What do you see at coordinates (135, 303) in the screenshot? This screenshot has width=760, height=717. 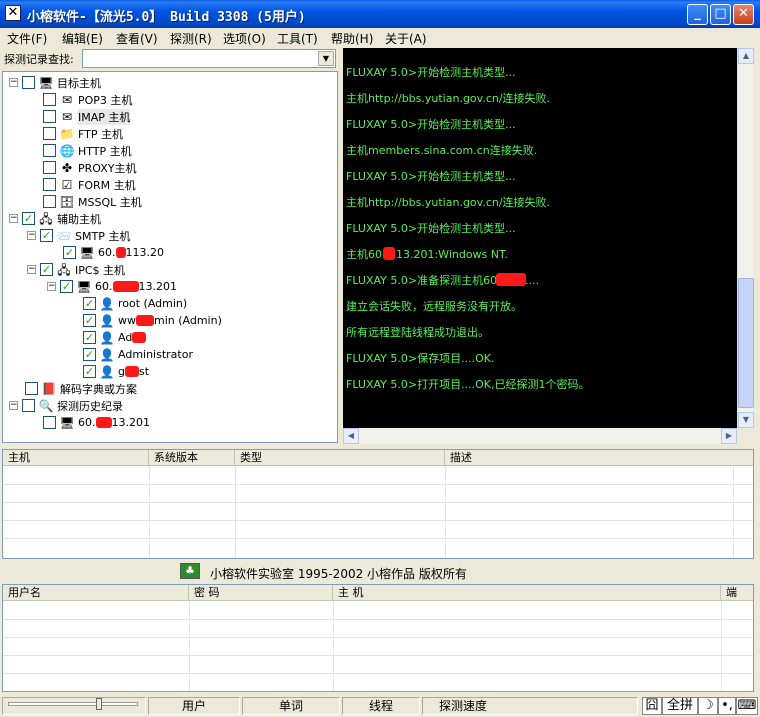 I see `tree-item-user: ✓ 👤 root (Admin)` at bounding box center [135, 303].